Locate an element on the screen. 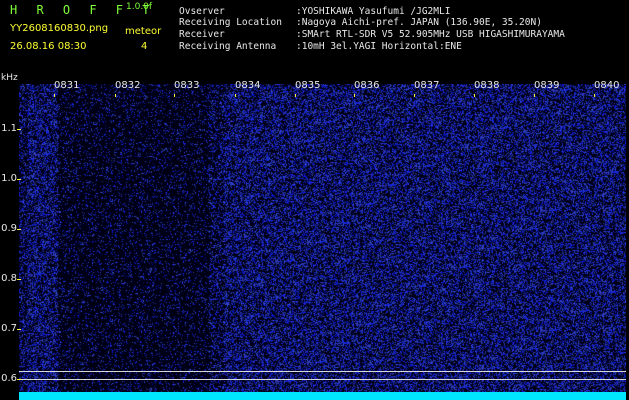  x-tick-label: 0836 is located at coordinates (367, 85).